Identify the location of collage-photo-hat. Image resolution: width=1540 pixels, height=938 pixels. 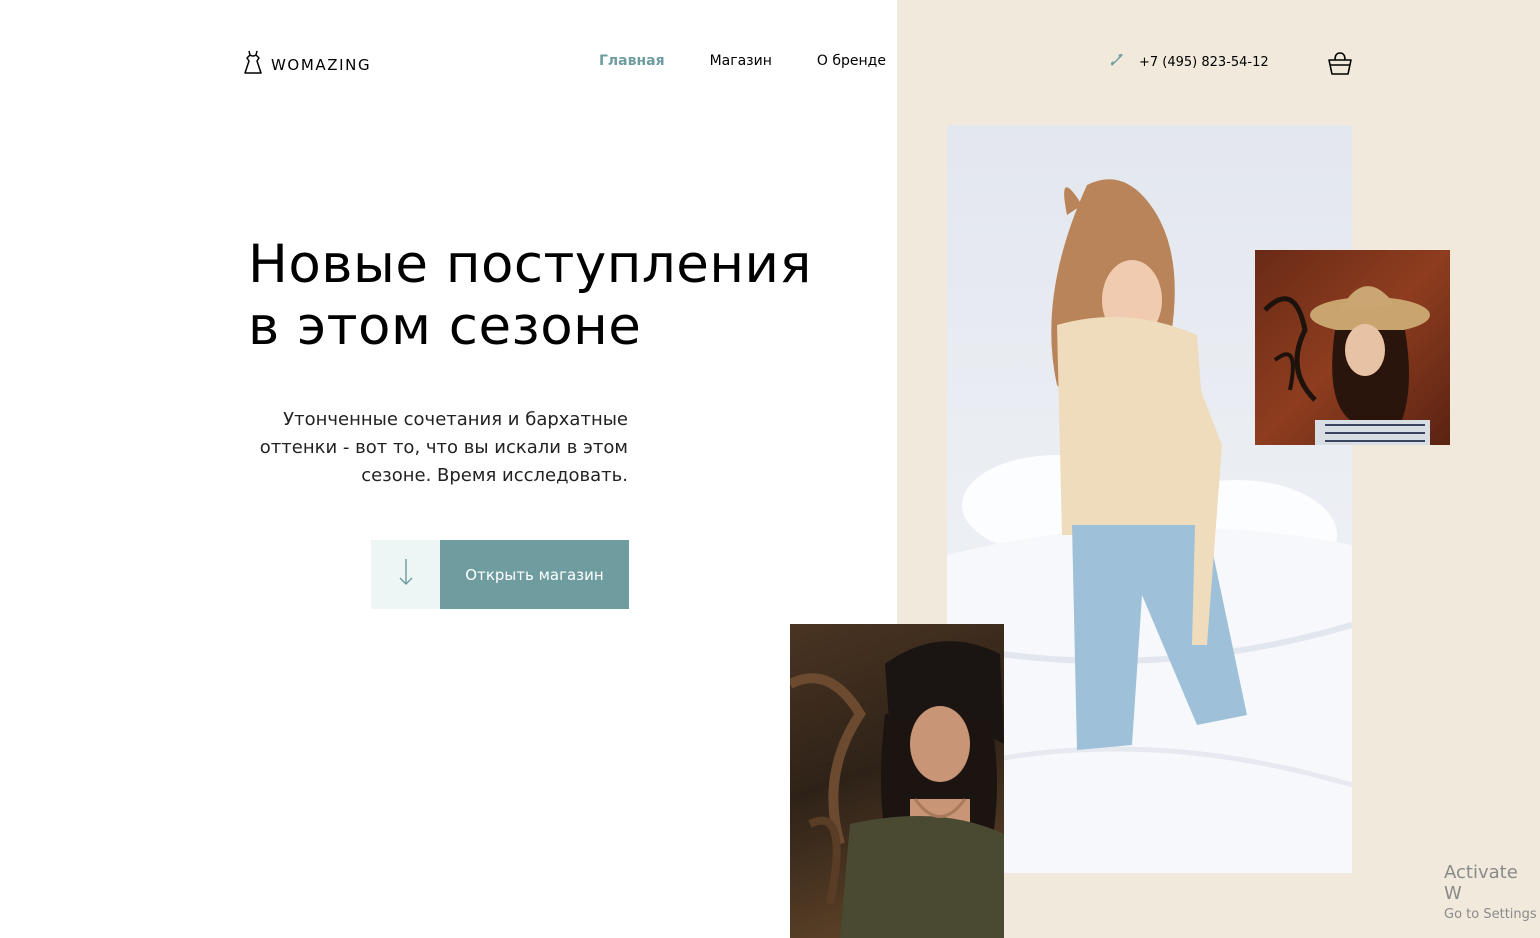
(1352, 347).